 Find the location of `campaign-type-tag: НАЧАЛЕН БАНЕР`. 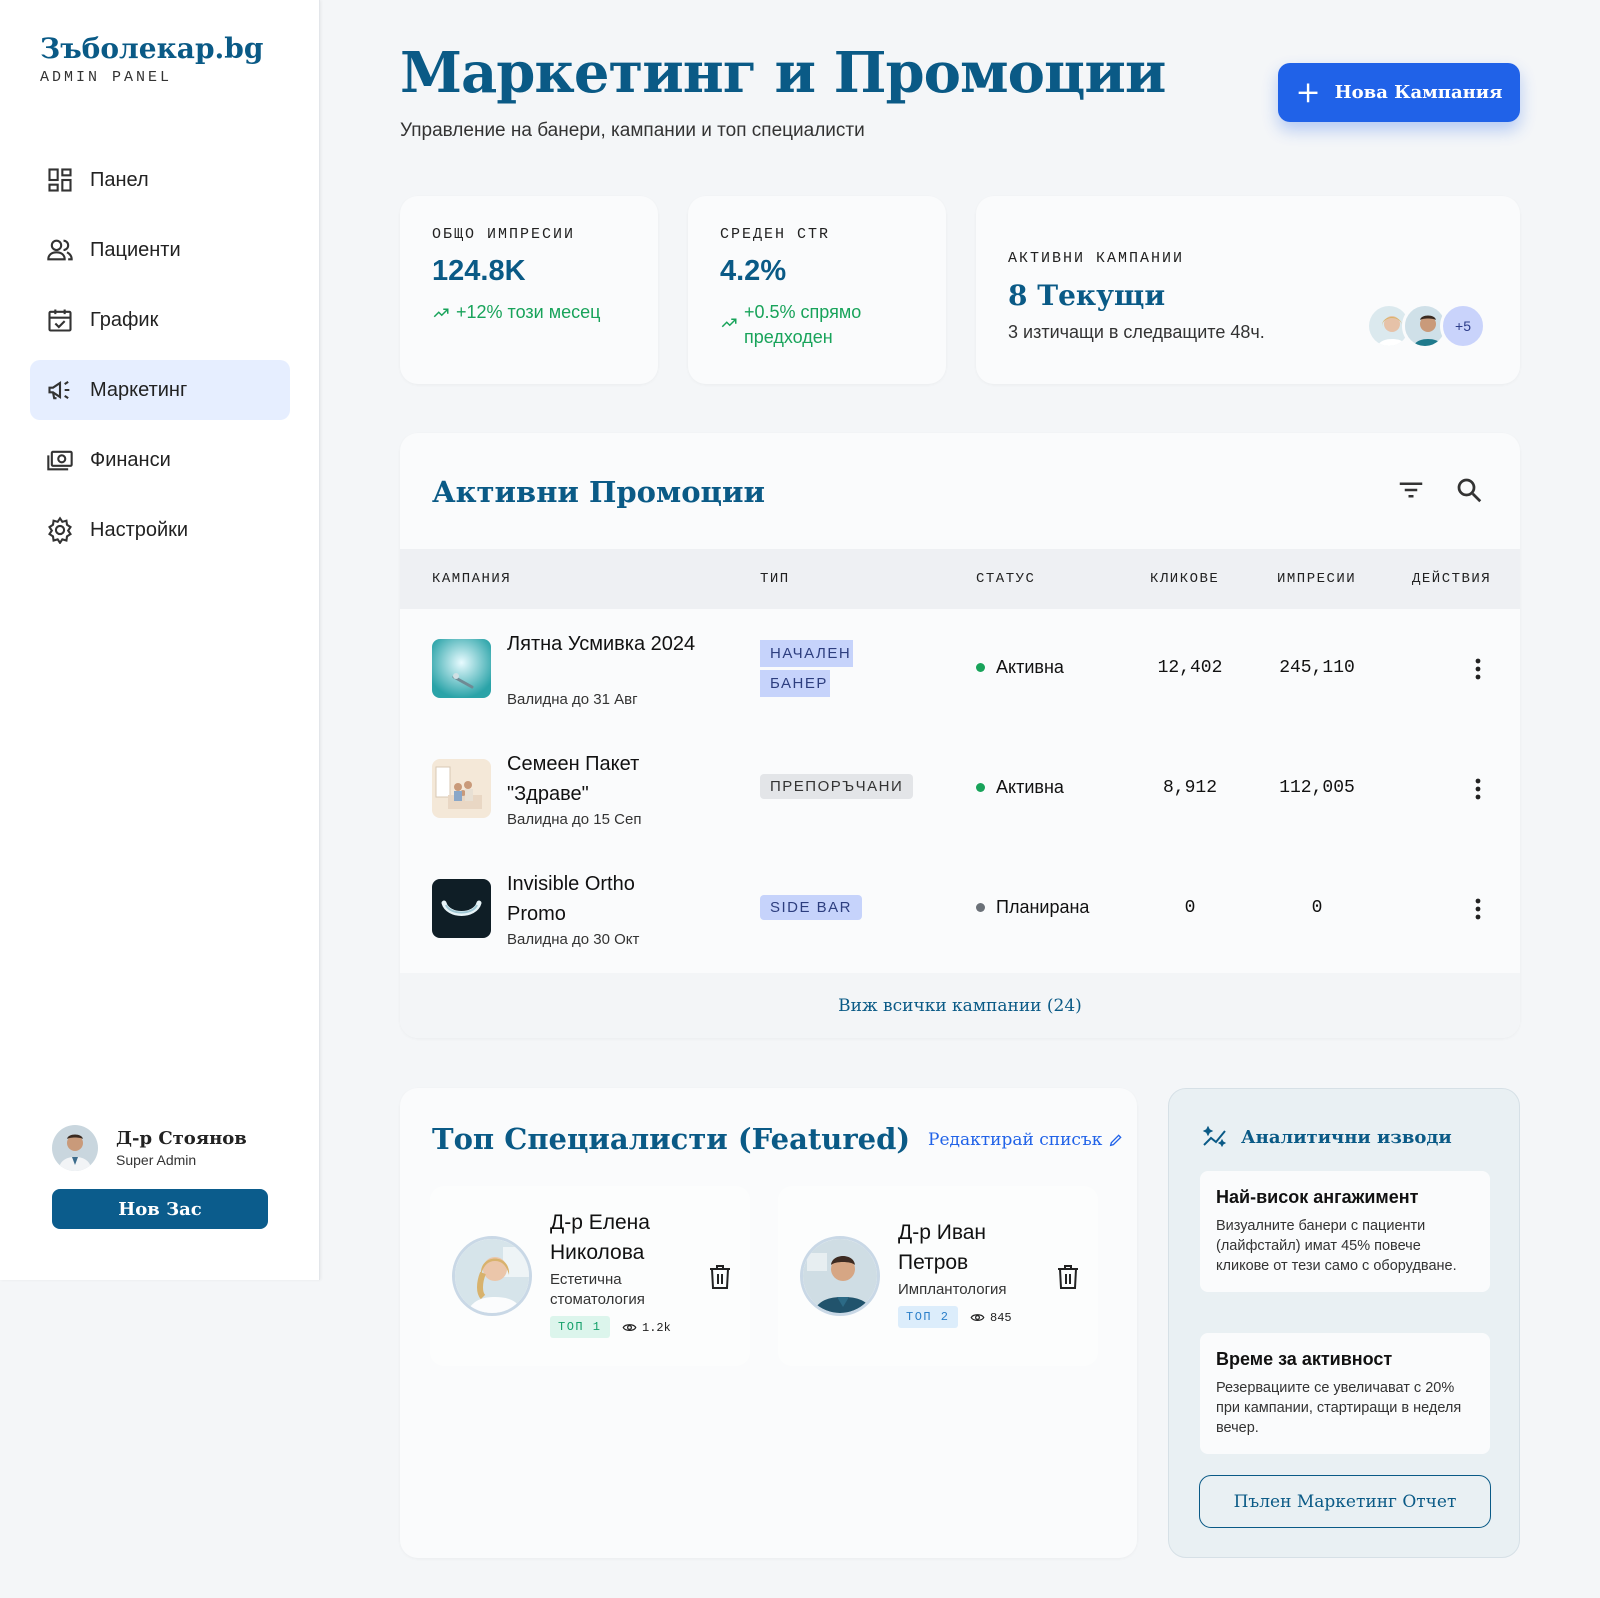

campaign-type-tag: НАЧАЛЕН БАНЕР is located at coordinates (810, 669).